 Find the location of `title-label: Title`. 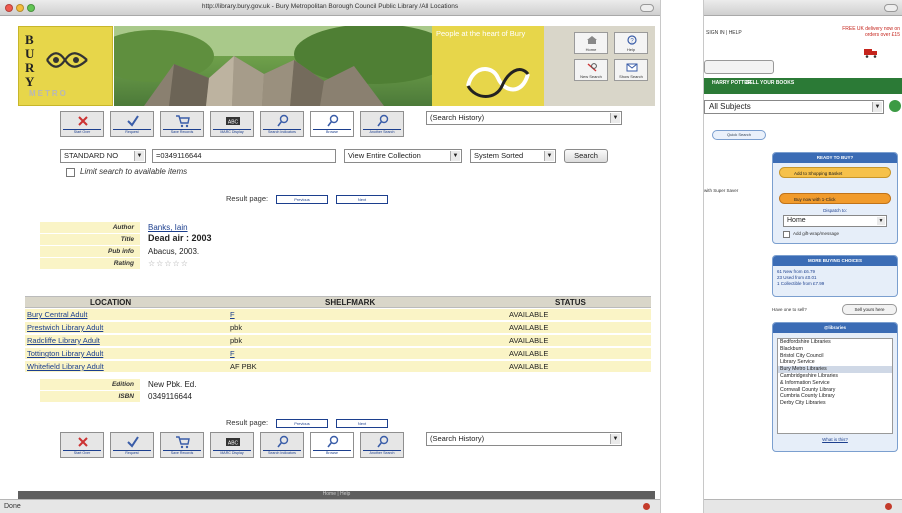

title-label: Title is located at coordinates (90, 239).